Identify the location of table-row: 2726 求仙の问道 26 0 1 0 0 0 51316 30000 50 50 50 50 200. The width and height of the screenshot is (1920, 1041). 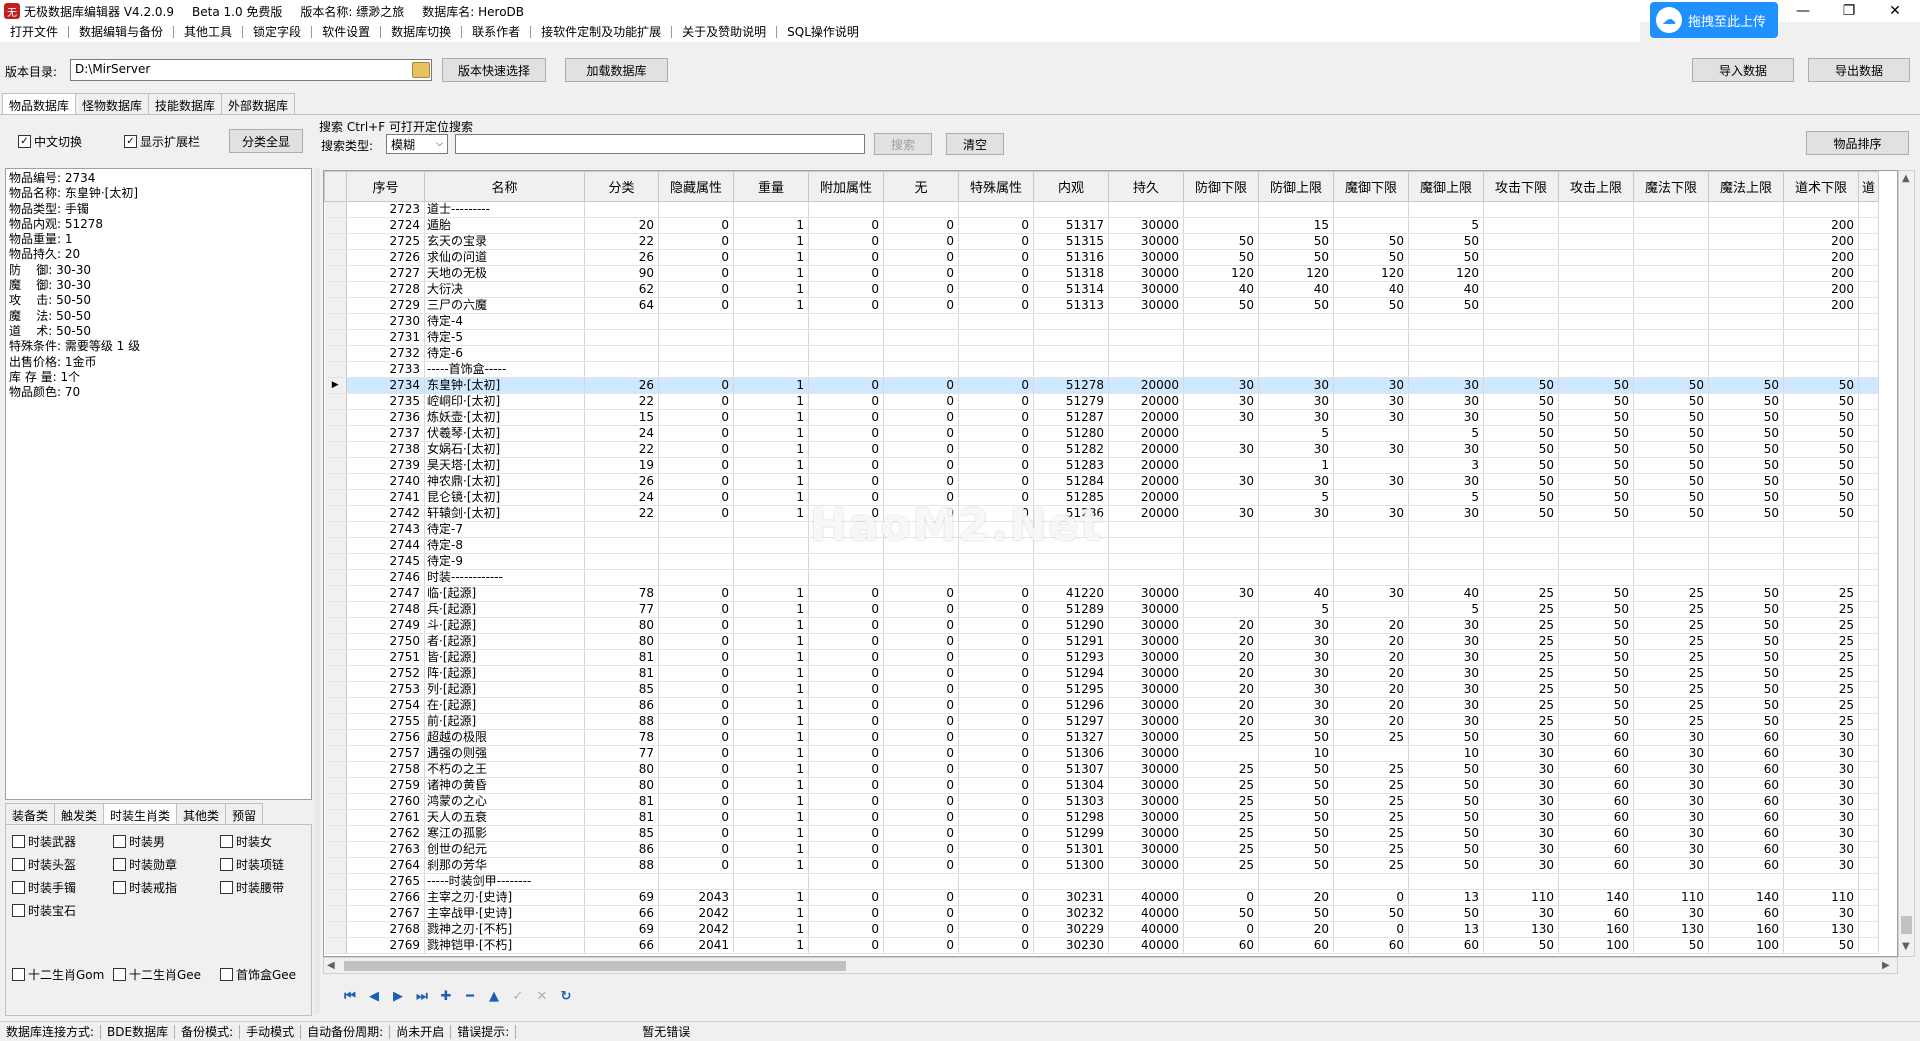
(1101, 257).